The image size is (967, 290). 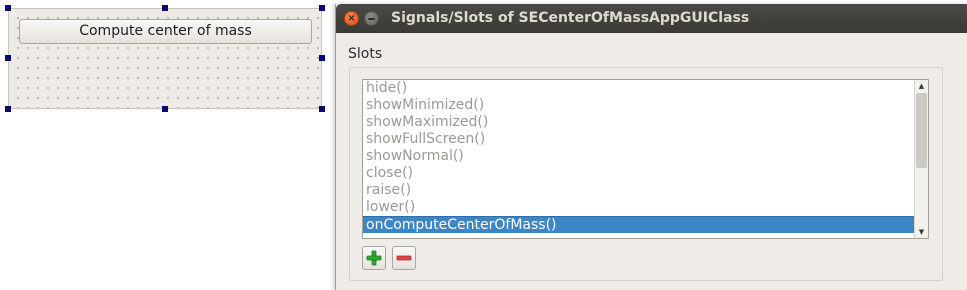 I want to click on slot-list-item: showFullScreen(), so click(x=638, y=139).